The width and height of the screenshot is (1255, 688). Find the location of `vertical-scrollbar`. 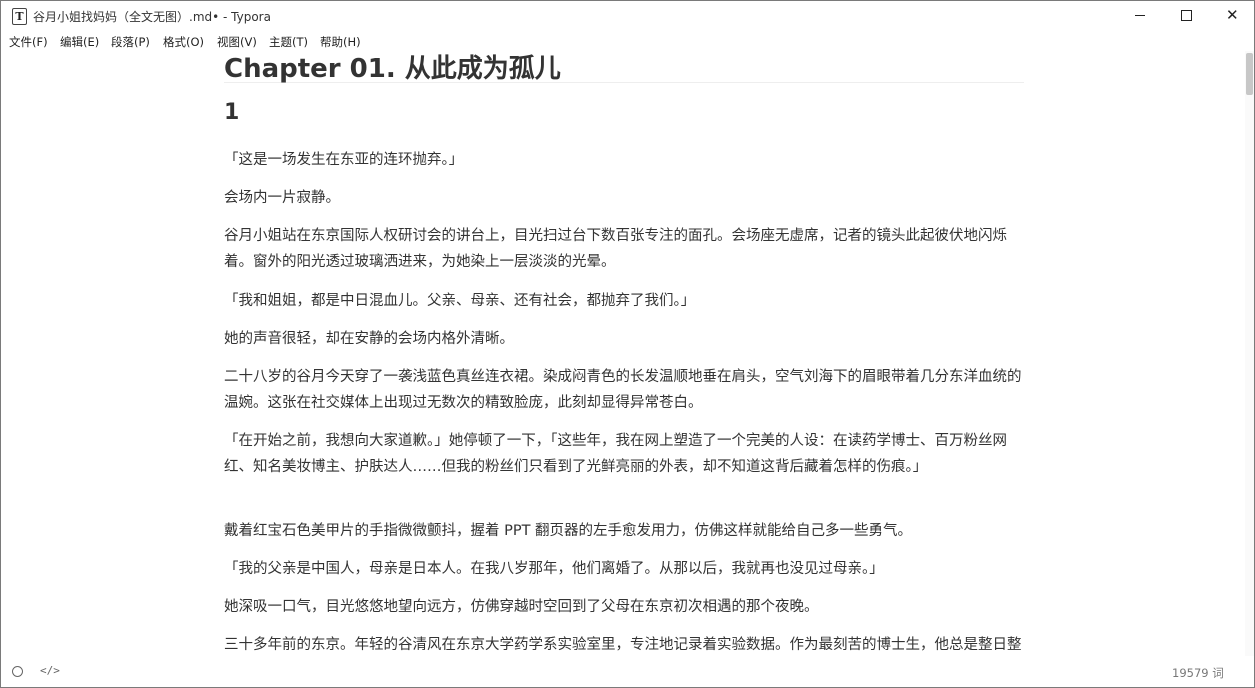

vertical-scrollbar is located at coordinates (1249, 353).